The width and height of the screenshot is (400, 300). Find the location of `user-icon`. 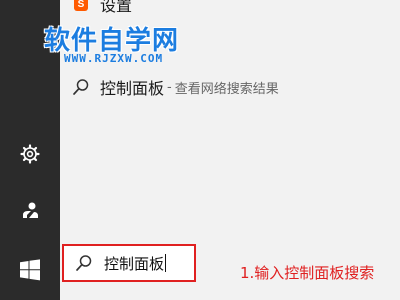

user-icon is located at coordinates (30, 210).